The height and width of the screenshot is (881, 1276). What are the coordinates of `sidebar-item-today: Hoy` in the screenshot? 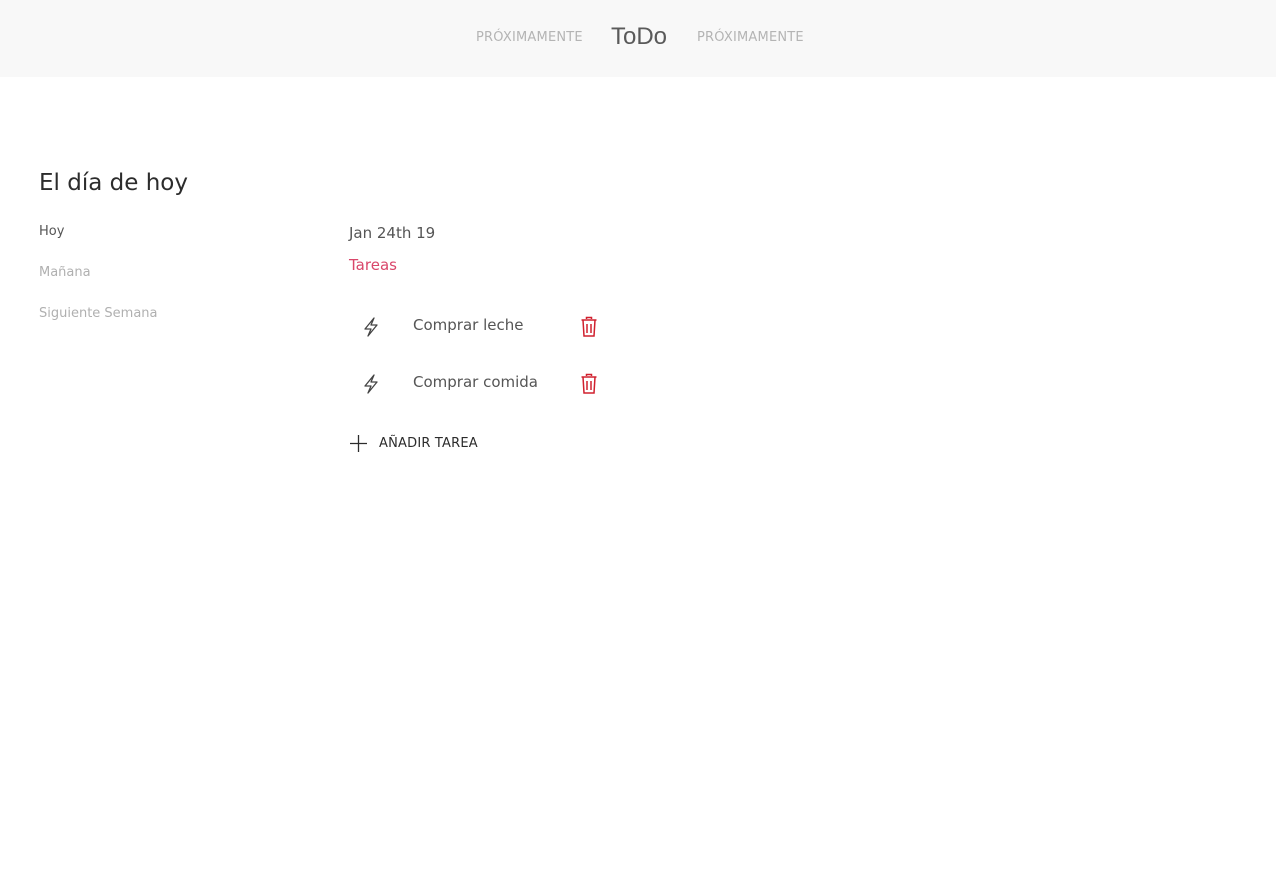 It's located at (51, 231).